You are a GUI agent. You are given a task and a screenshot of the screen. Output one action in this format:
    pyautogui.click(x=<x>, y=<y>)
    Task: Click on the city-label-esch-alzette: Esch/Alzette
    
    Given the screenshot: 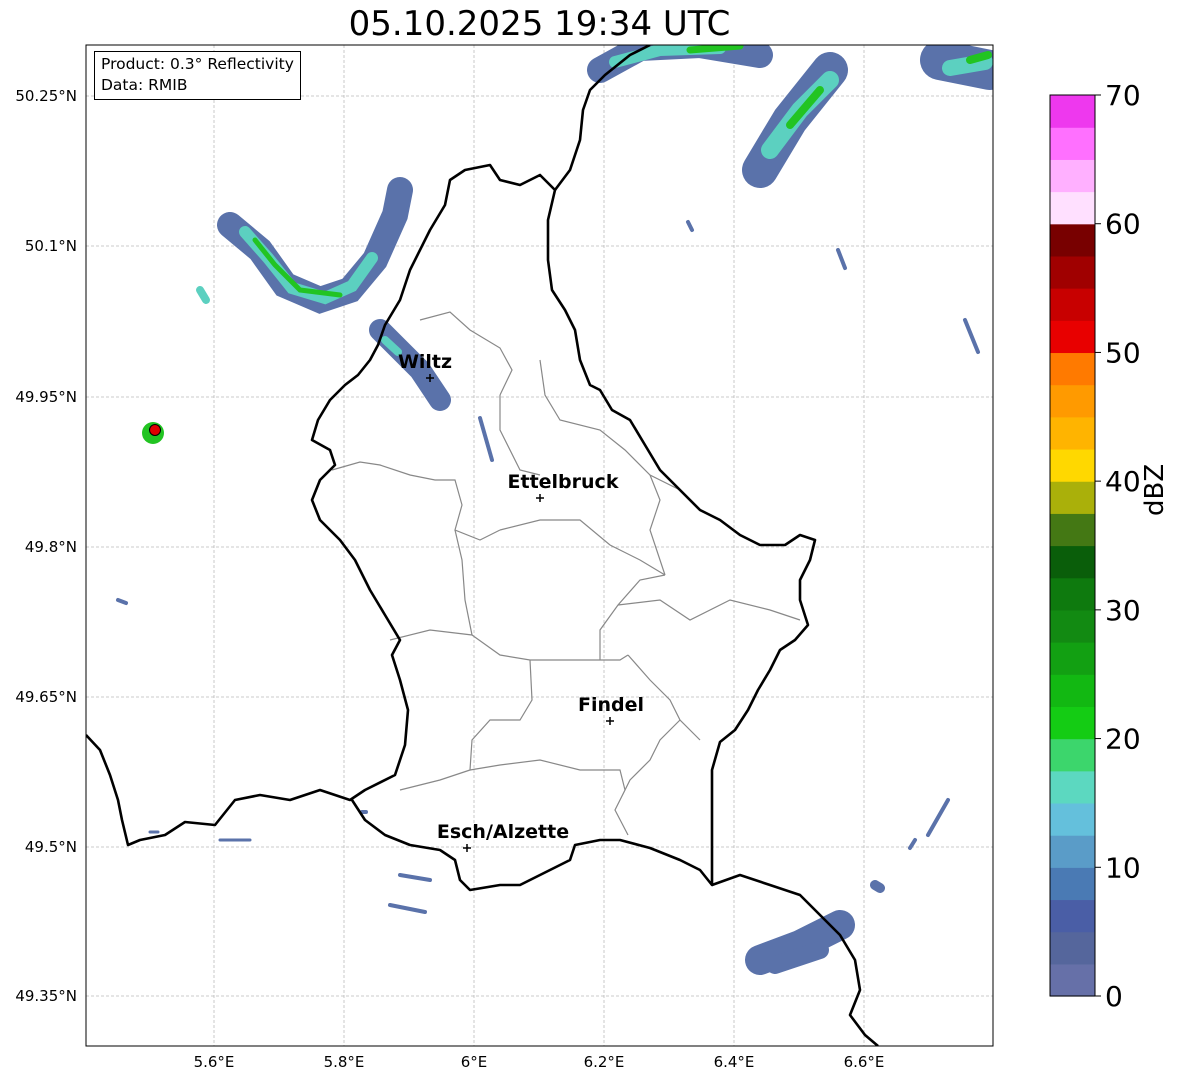 What is the action you would take?
    pyautogui.click(x=503, y=832)
    